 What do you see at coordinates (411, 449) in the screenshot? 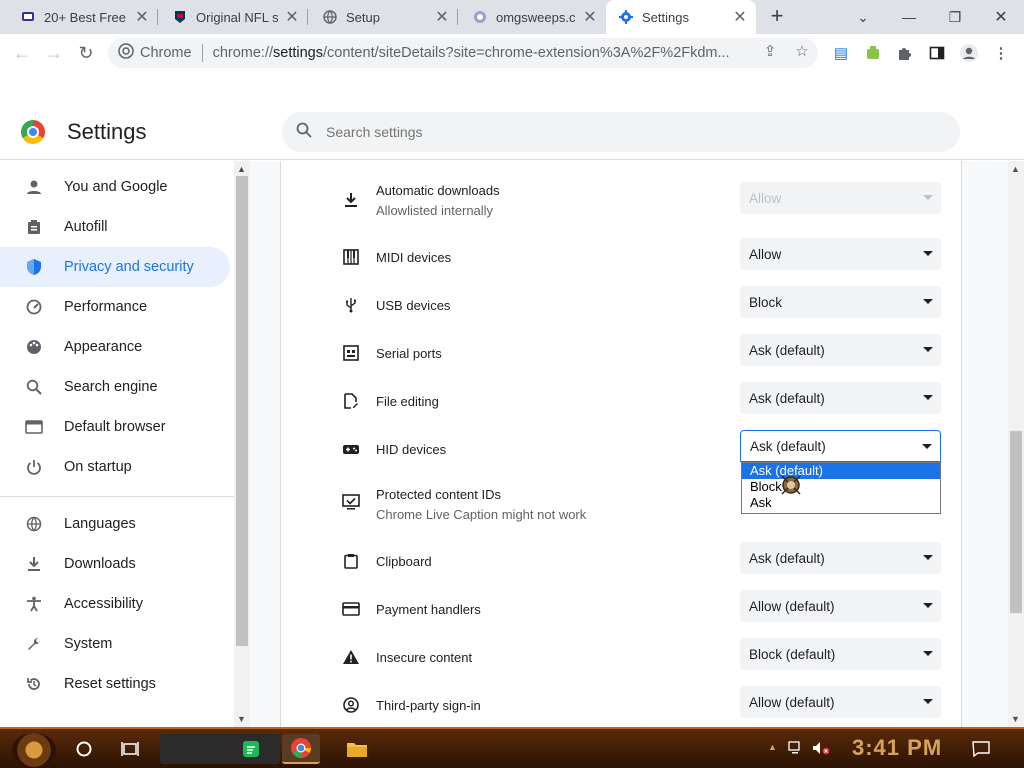
I see `permission-label: HID devices` at bounding box center [411, 449].